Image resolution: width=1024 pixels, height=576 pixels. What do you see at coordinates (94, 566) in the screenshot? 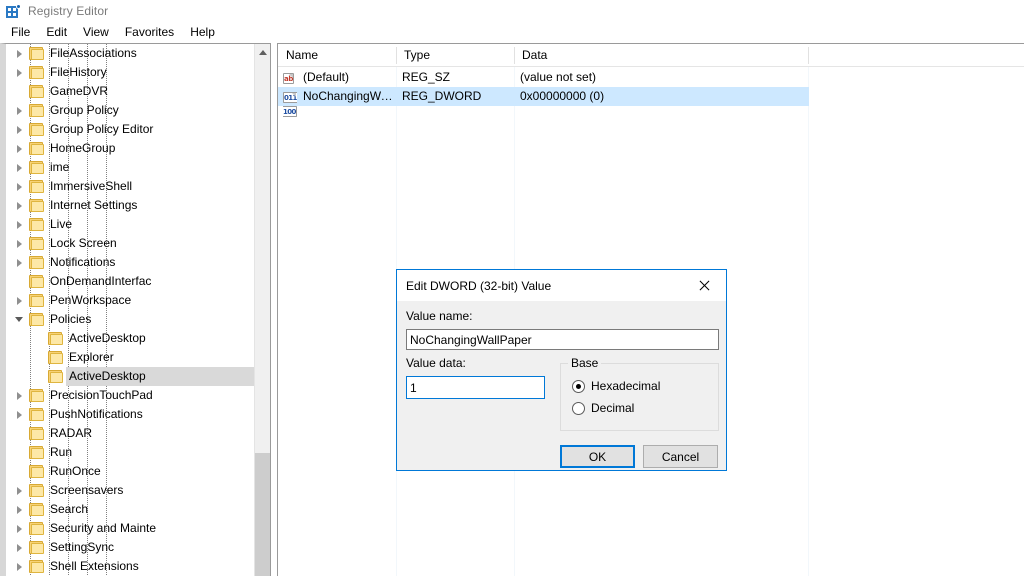
I see `tree-item-label: Shell Extensions` at bounding box center [94, 566].